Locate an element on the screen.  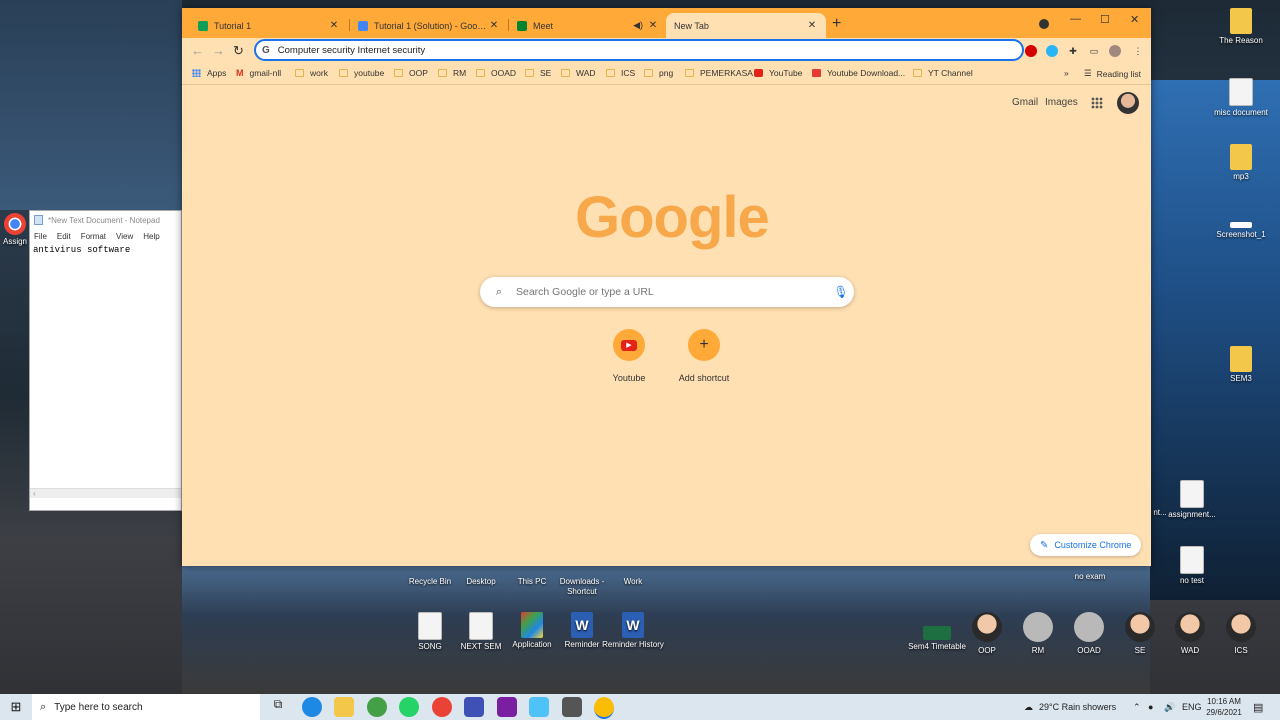
taskbar-clock: 10:16 AM 29/6/2021 is located at coordinates (1224, 707).